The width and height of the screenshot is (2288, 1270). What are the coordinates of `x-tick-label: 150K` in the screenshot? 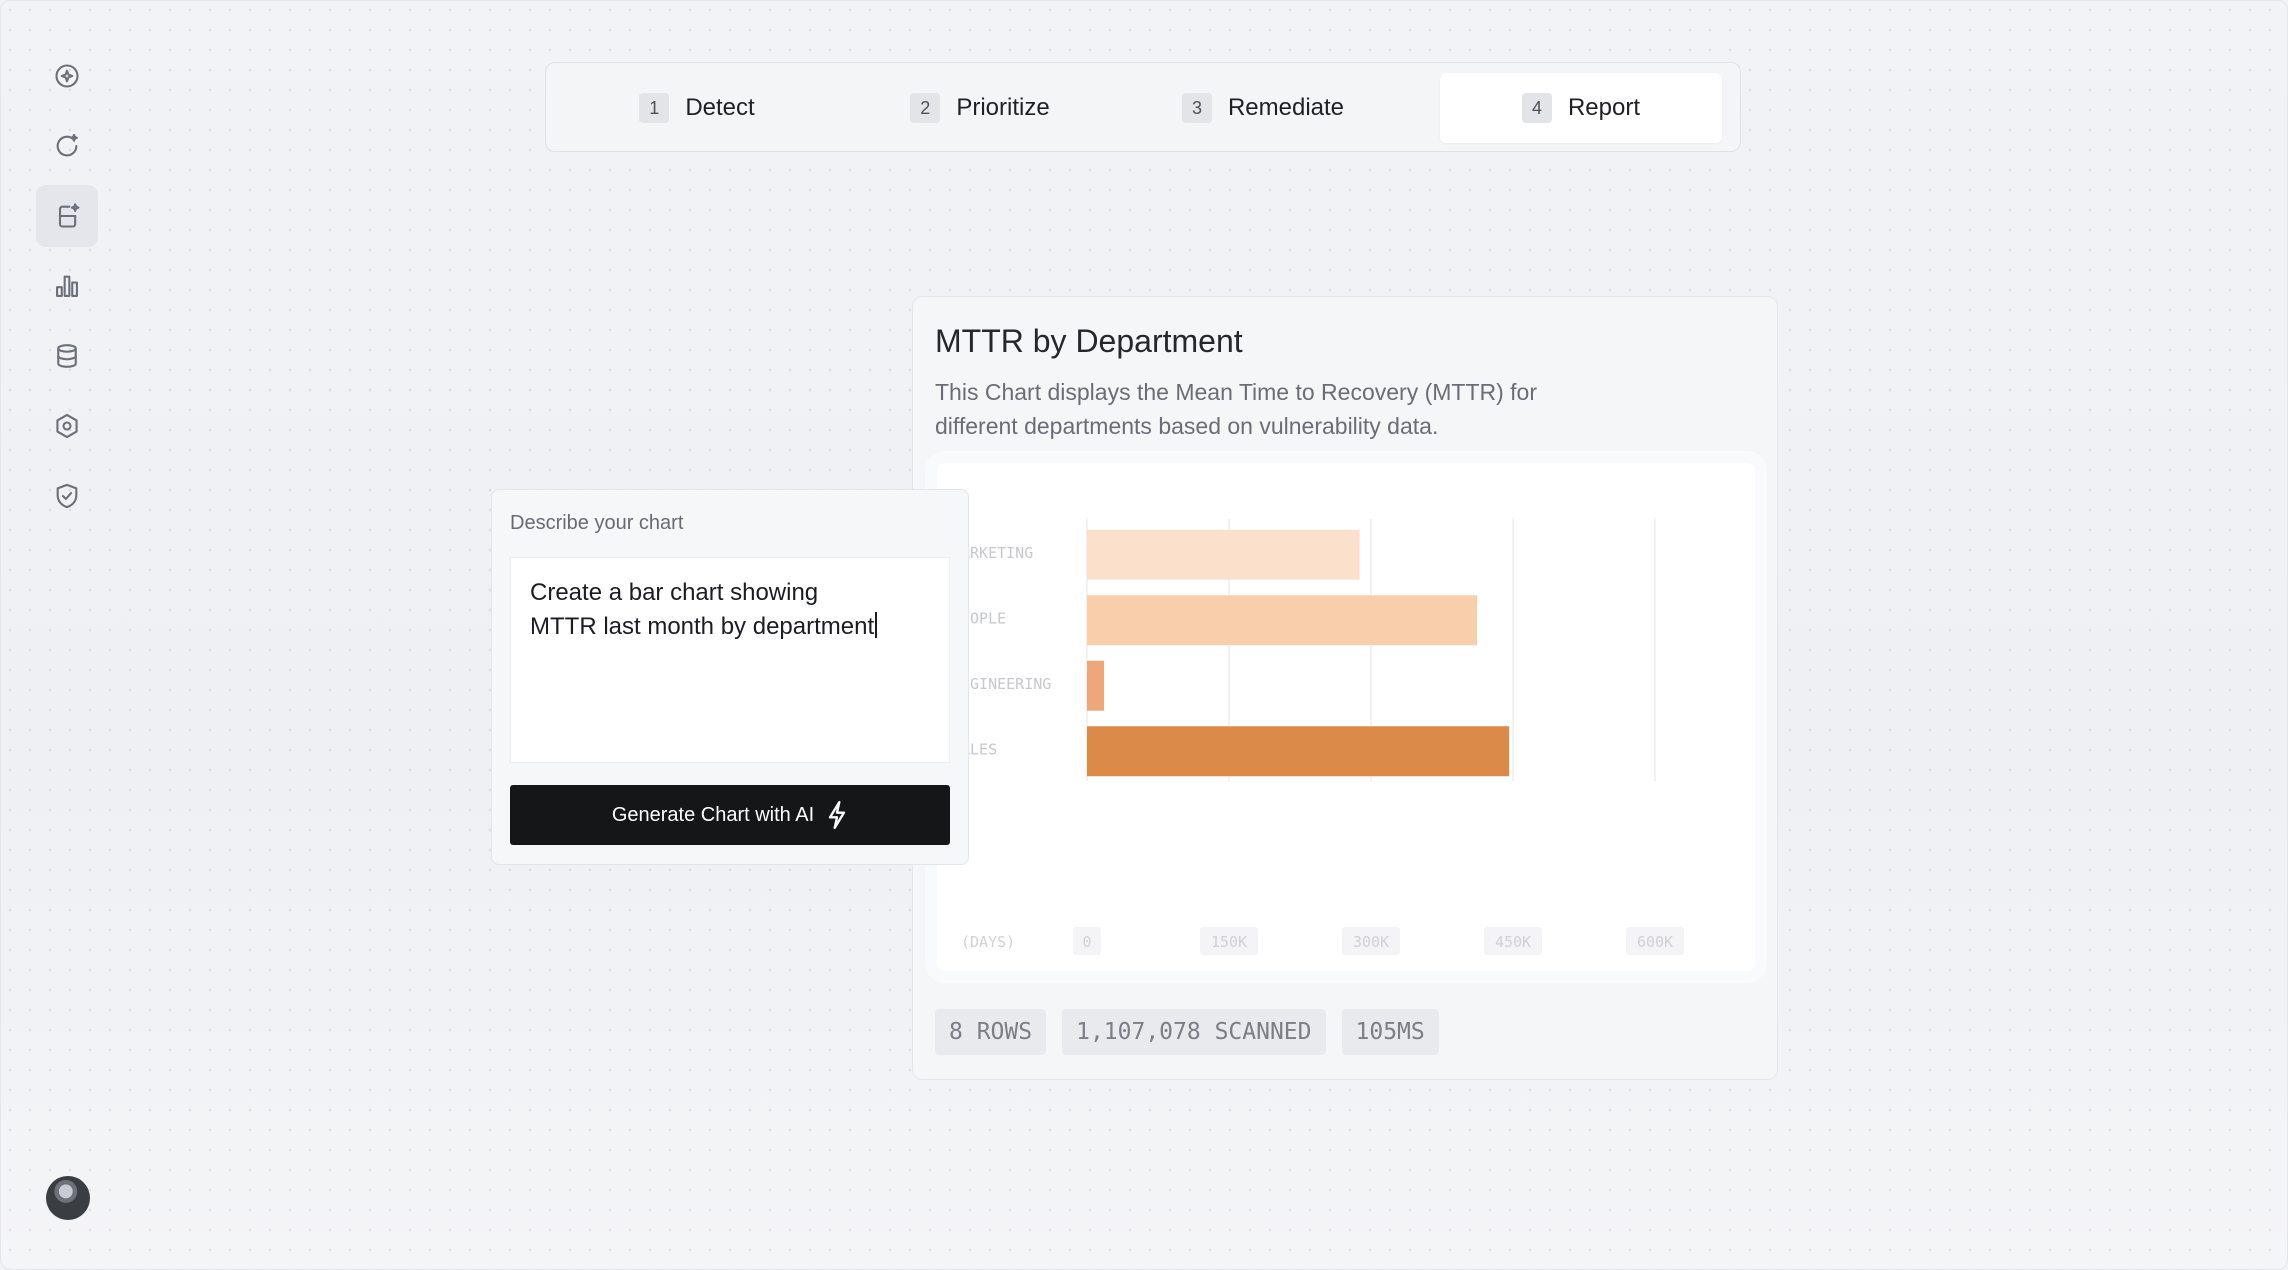 It's located at (1229, 942).